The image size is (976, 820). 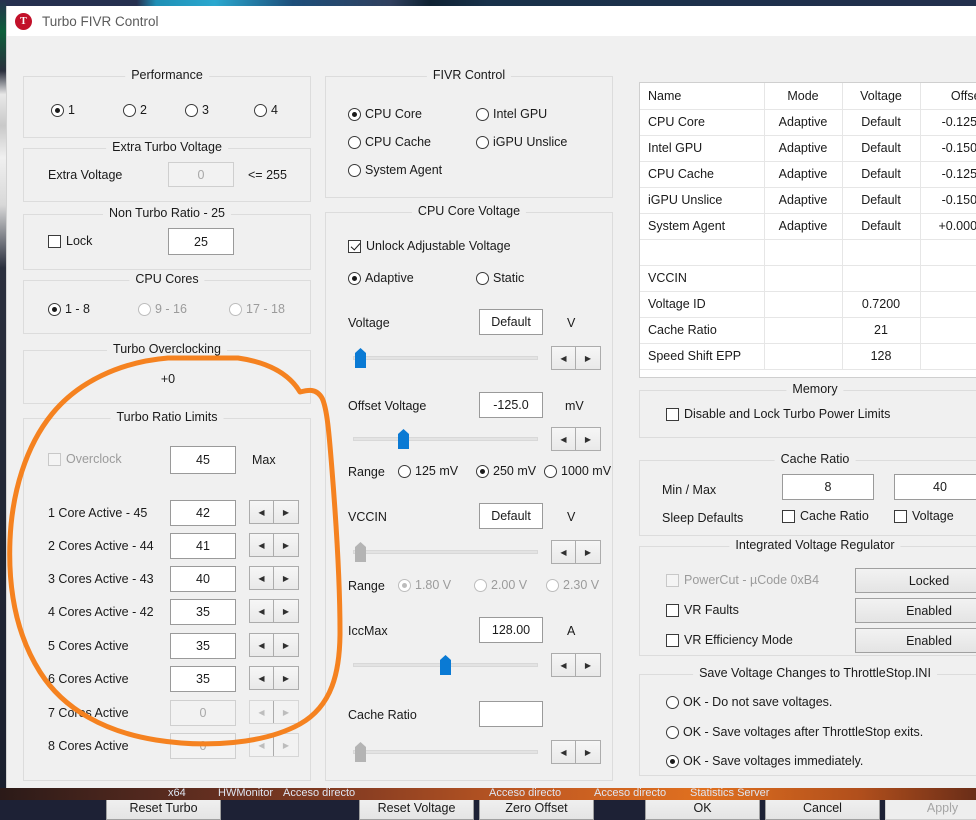 I want to click on disable-lock-turbo-power-limits-checkbox: Disable and Lock Turbo Power Limits, so click(x=778, y=414).